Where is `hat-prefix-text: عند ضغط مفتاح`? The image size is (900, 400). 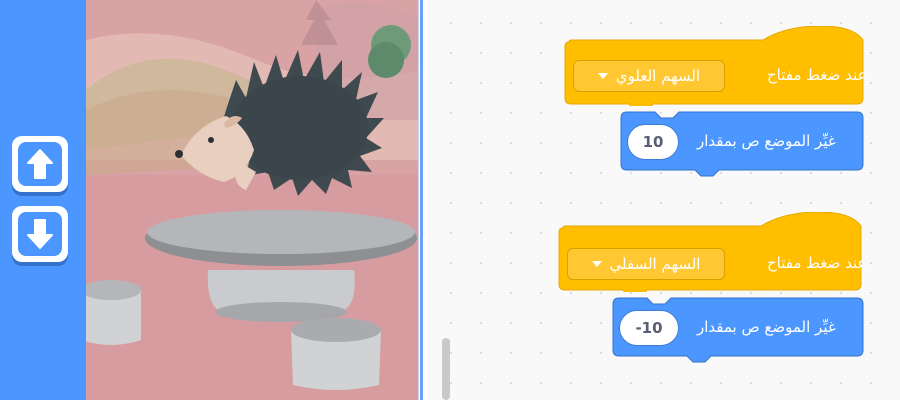 hat-prefix-text: عند ضغط مفتاح is located at coordinates (817, 75).